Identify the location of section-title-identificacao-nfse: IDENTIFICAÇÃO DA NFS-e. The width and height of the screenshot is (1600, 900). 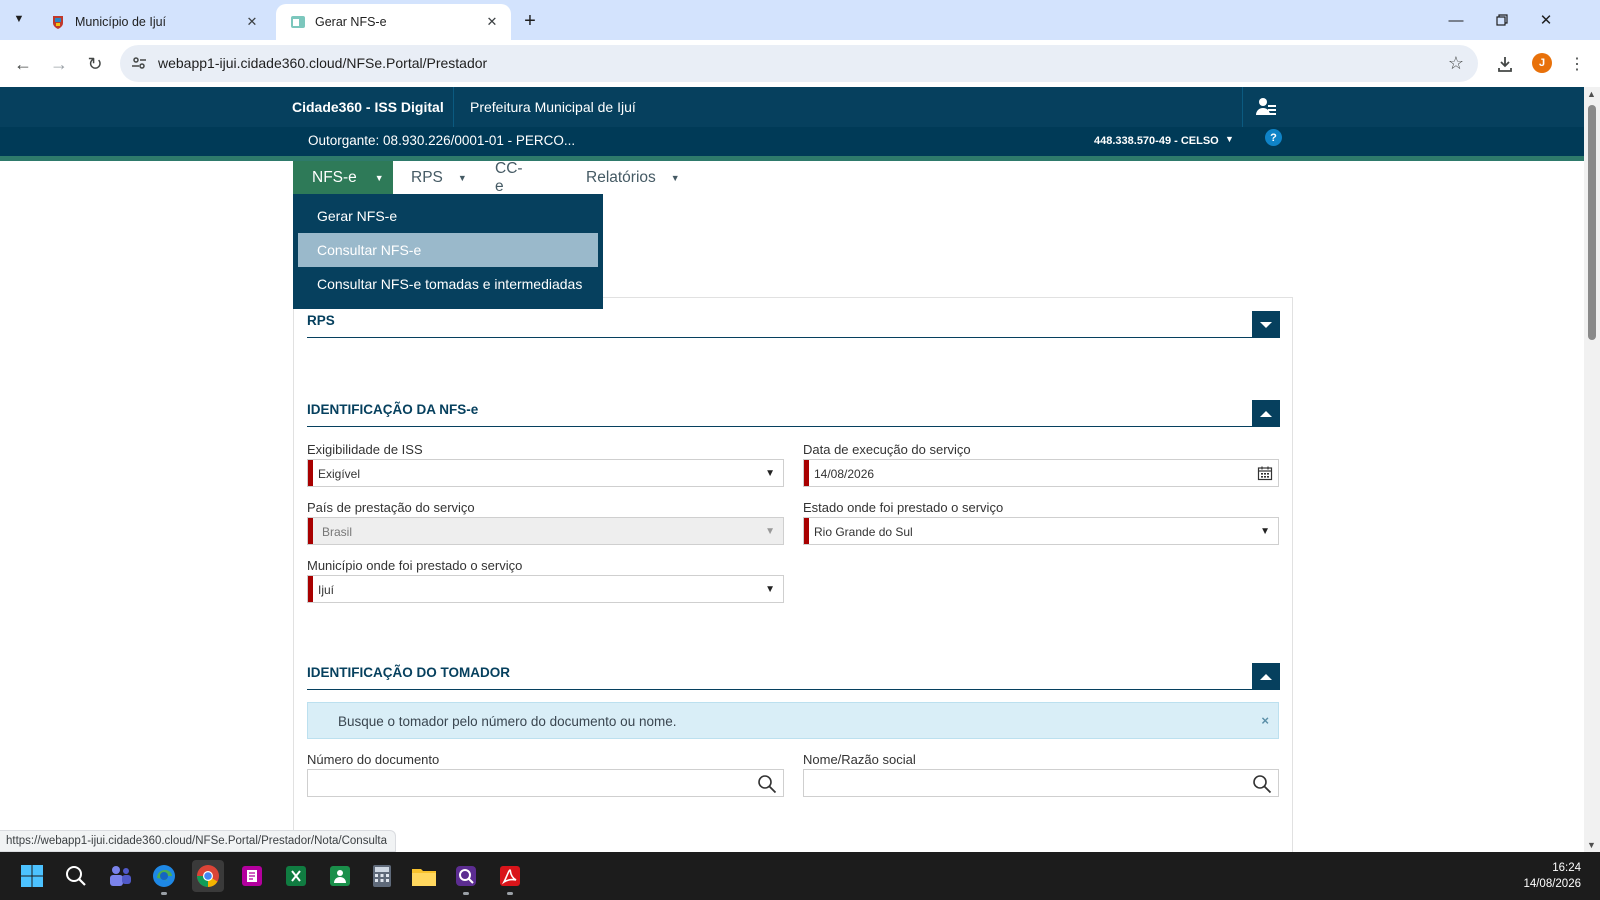
(393, 409).